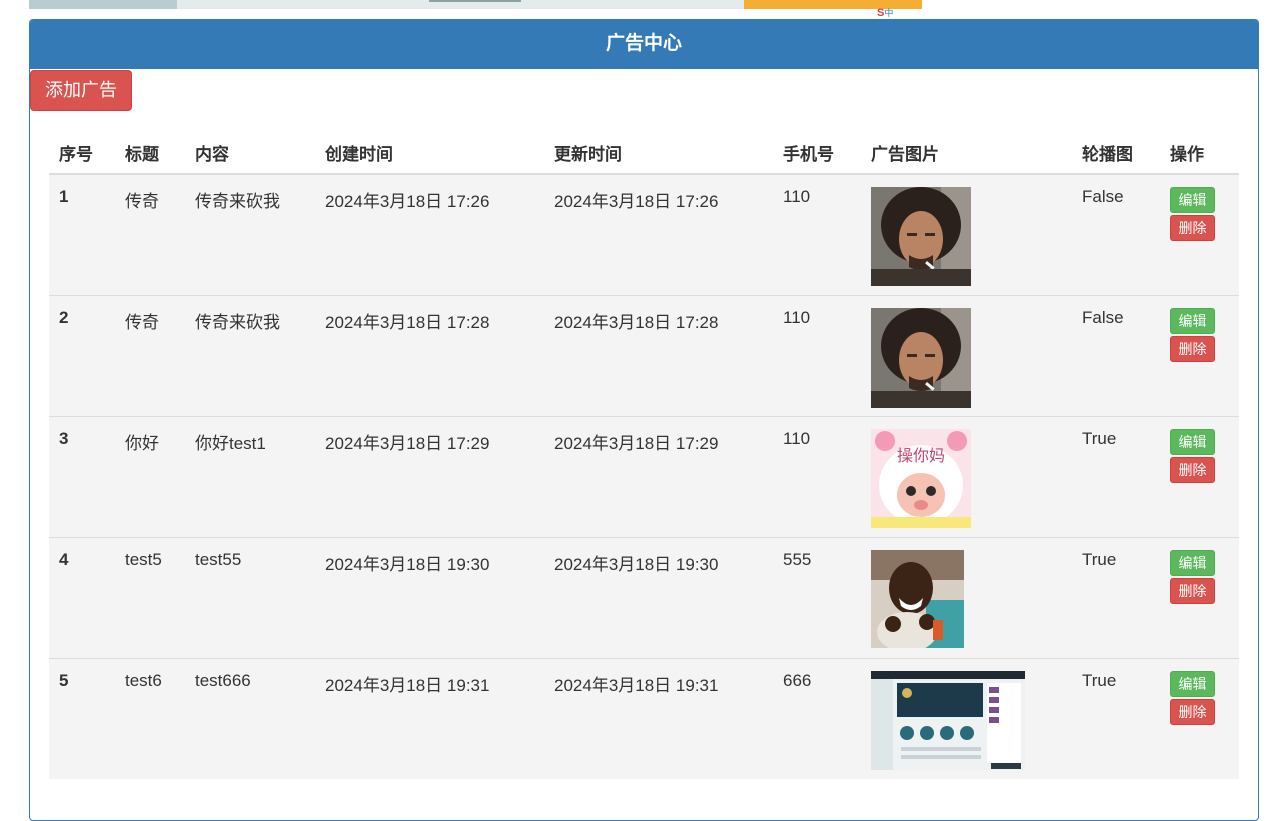 This screenshot has height=821, width=1280. Describe the element at coordinates (150, 153) in the screenshot. I see `col-header-title: 标题` at that location.